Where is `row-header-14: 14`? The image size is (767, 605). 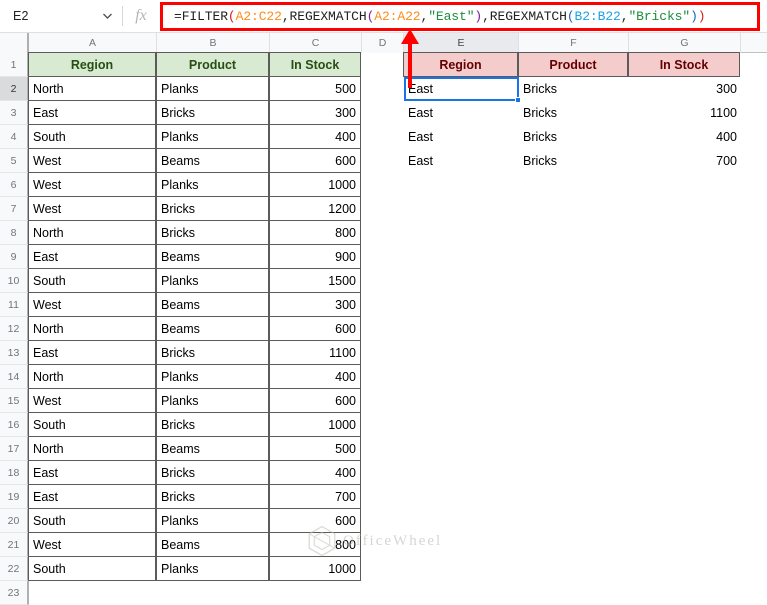
row-header-14: 14 is located at coordinates (14, 377).